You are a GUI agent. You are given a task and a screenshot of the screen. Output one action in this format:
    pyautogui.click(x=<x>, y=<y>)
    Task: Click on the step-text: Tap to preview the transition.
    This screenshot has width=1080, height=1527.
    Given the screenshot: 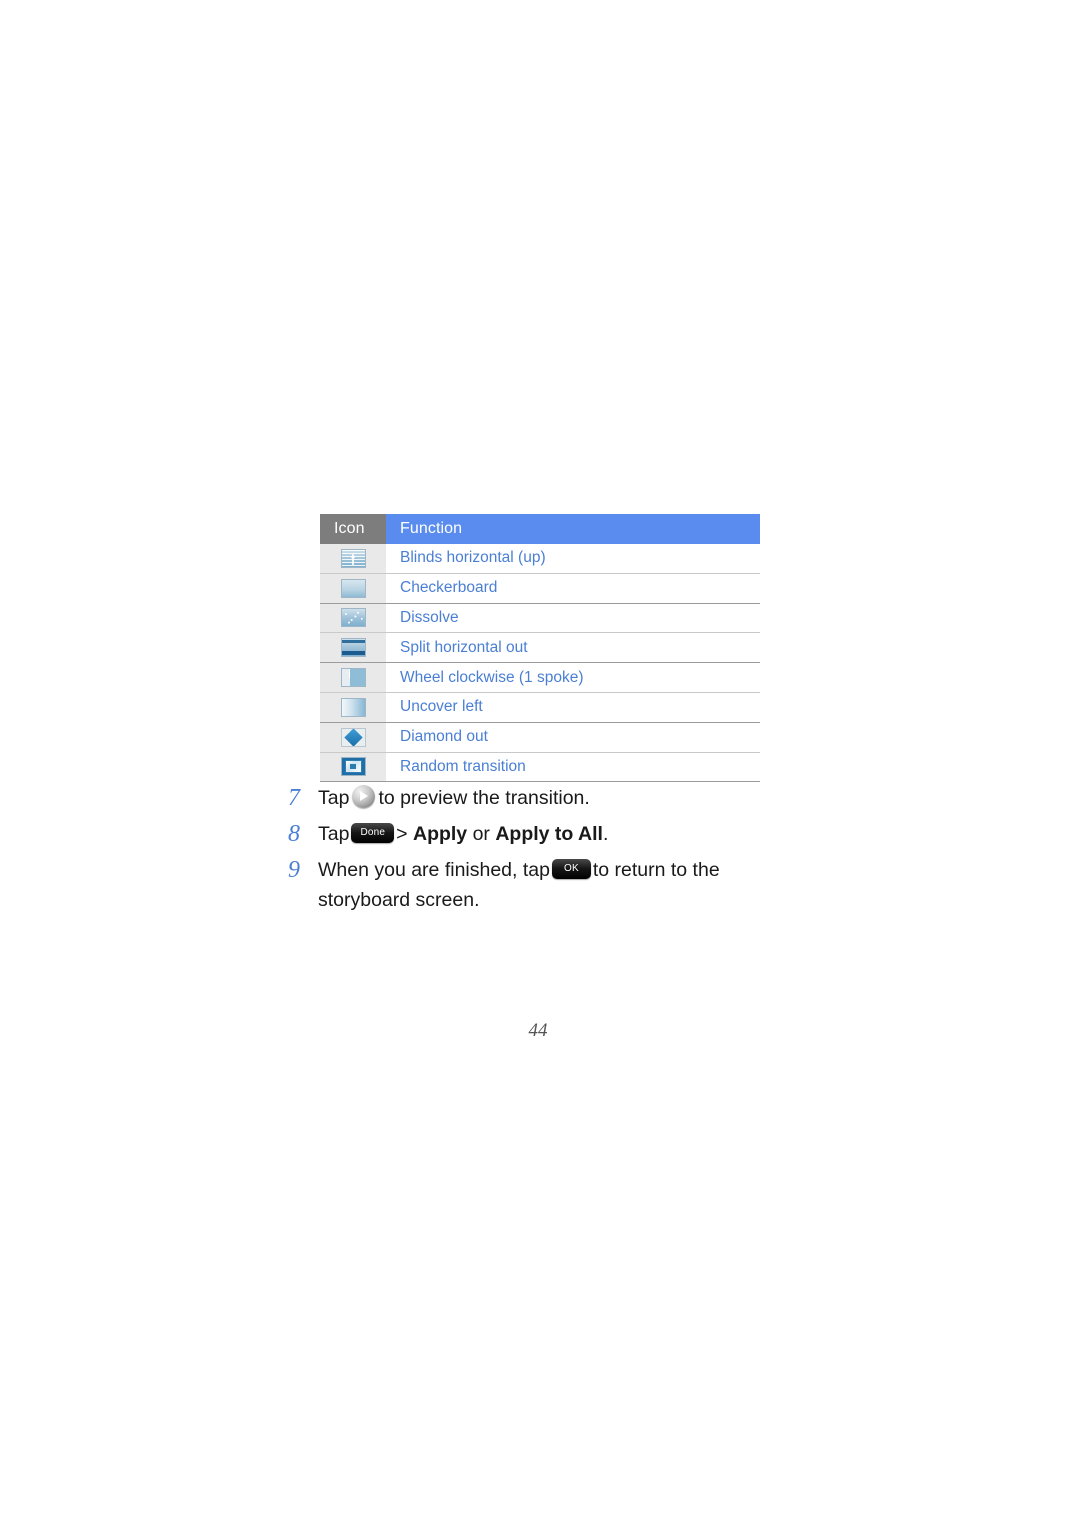 What is the action you would take?
    pyautogui.click(x=562, y=798)
    